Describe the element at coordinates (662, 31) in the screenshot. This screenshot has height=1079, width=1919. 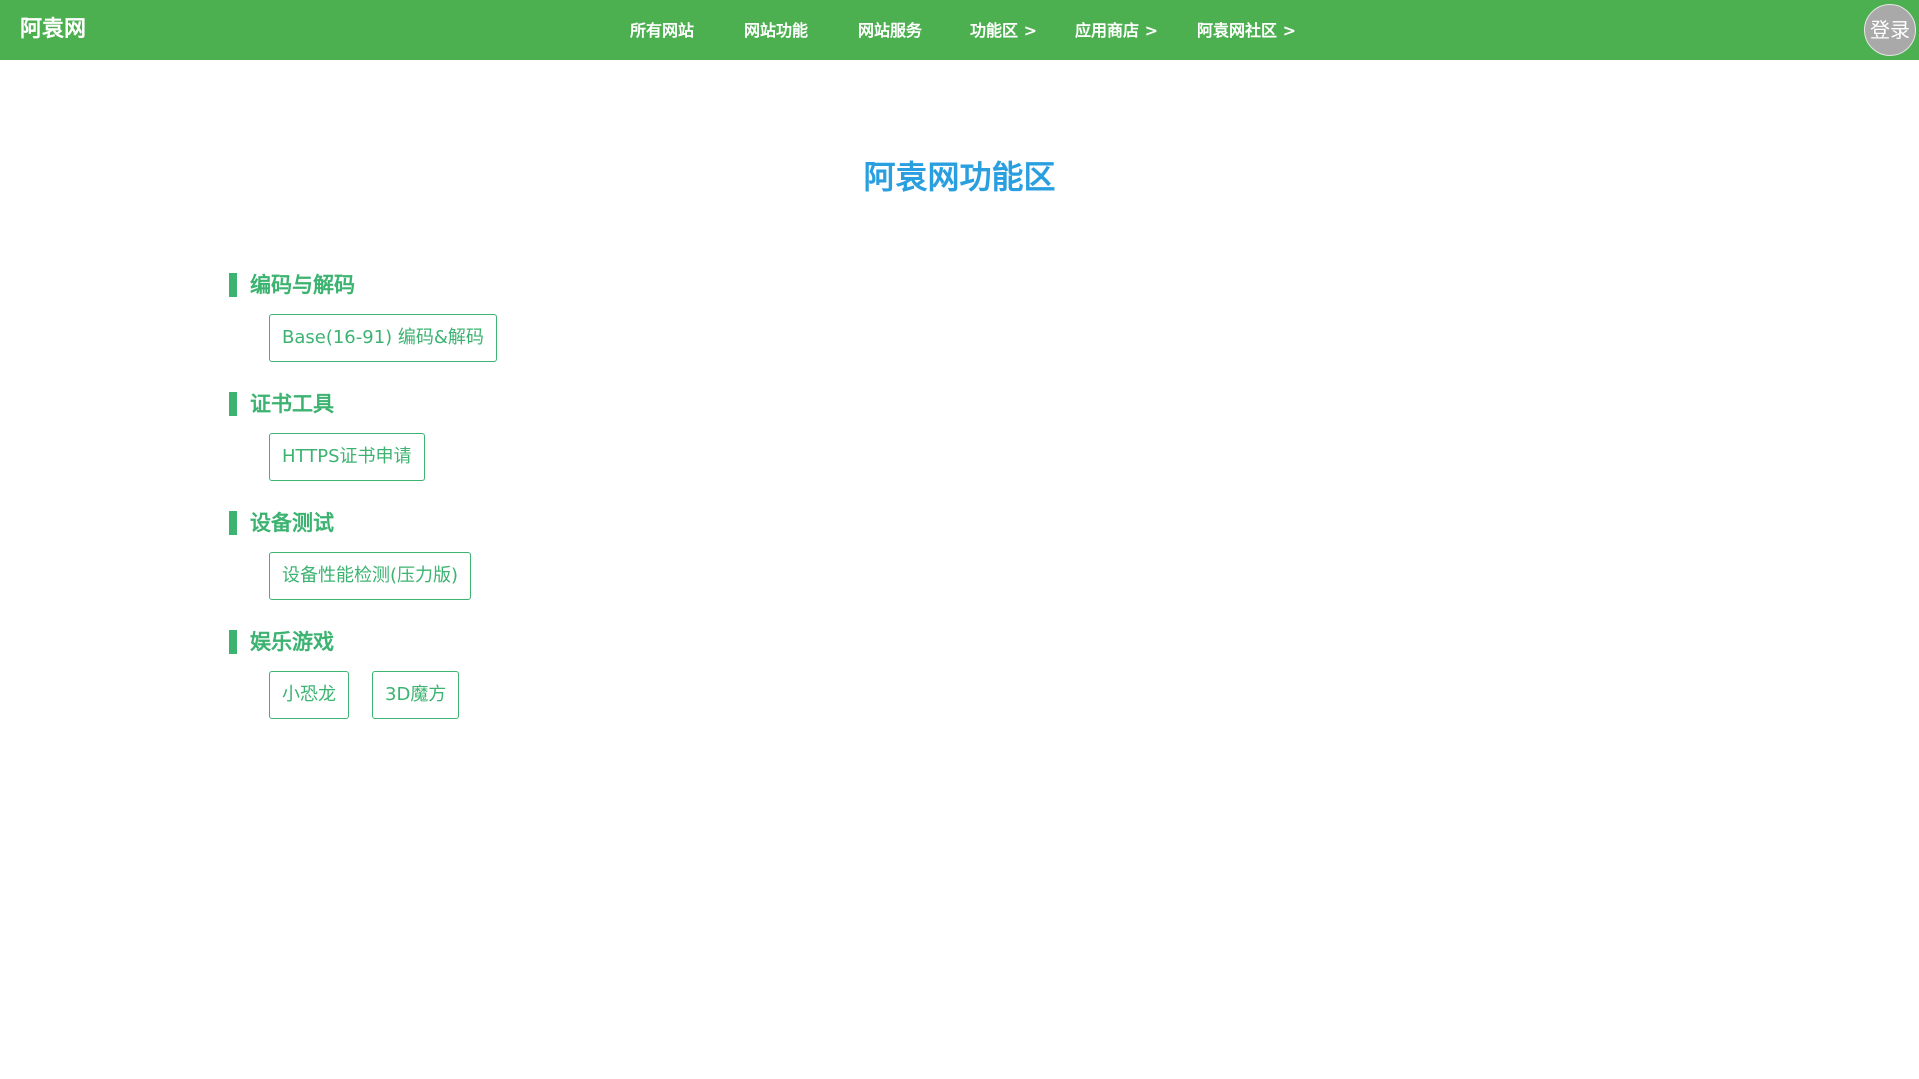
I see `nav-all-sites: 所有网站` at that location.